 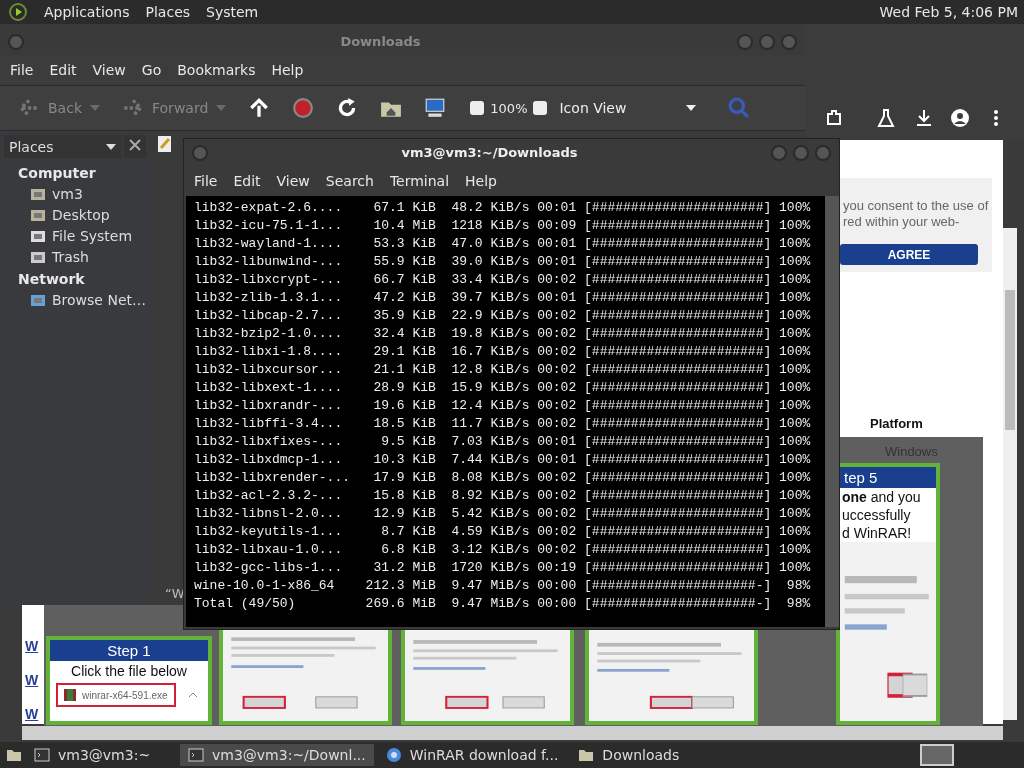 I want to click on close-button, so click(x=135, y=146).